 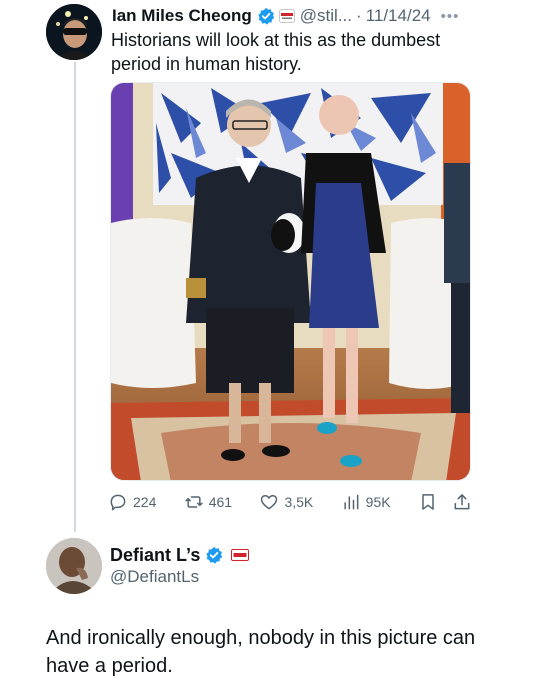 What do you see at coordinates (299, 502) in the screenshot?
I see `like-count: 3,5K` at bounding box center [299, 502].